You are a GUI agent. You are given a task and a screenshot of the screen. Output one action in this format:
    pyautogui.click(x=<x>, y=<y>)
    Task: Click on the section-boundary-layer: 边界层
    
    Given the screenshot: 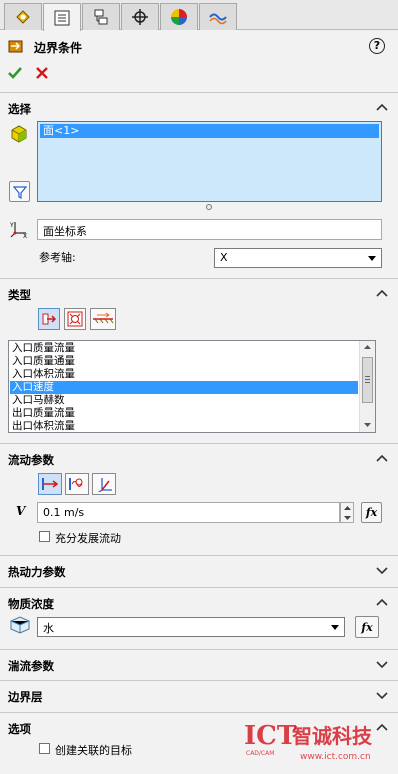 What is the action you would take?
    pyautogui.click(x=199, y=695)
    